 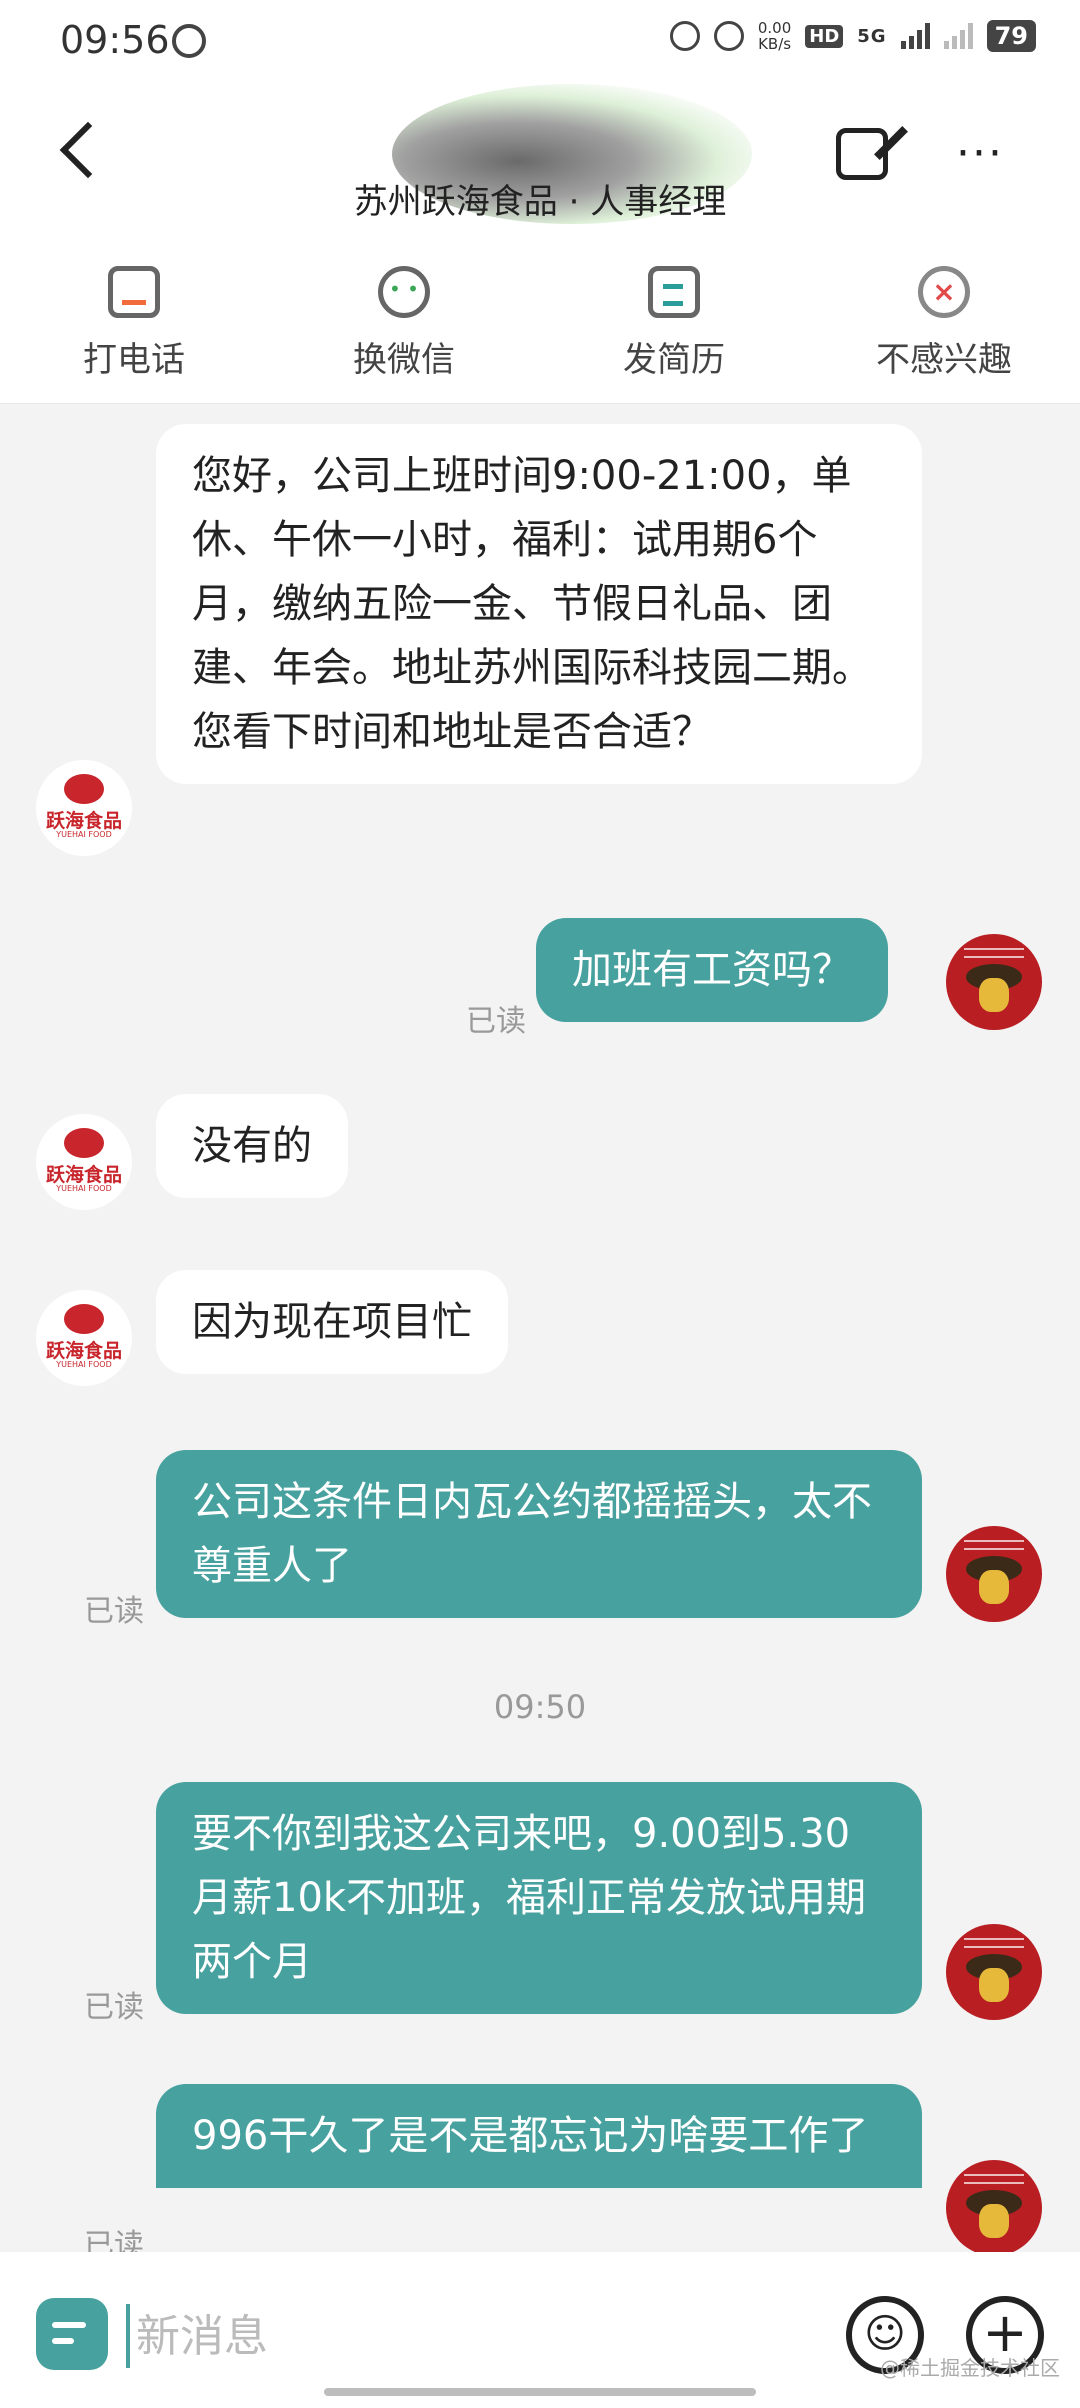 I want to click on message-bubble: 加班有工资吗？, so click(x=712, y=970).